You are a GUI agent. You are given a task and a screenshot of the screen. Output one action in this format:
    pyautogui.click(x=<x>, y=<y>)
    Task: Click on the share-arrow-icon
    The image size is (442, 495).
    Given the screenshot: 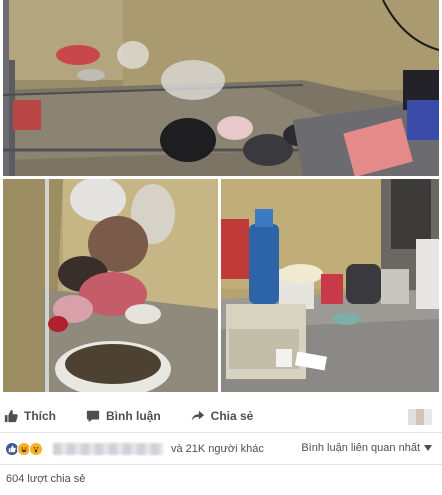 What is the action you would take?
    pyautogui.click(x=197, y=416)
    